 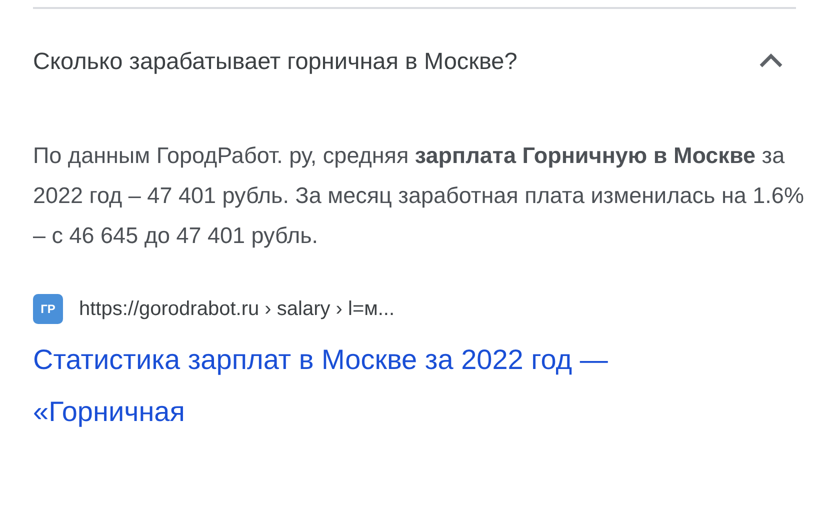 I want to click on question-header: Сколько зарабатывает горничная в Москве?, so click(x=414, y=61).